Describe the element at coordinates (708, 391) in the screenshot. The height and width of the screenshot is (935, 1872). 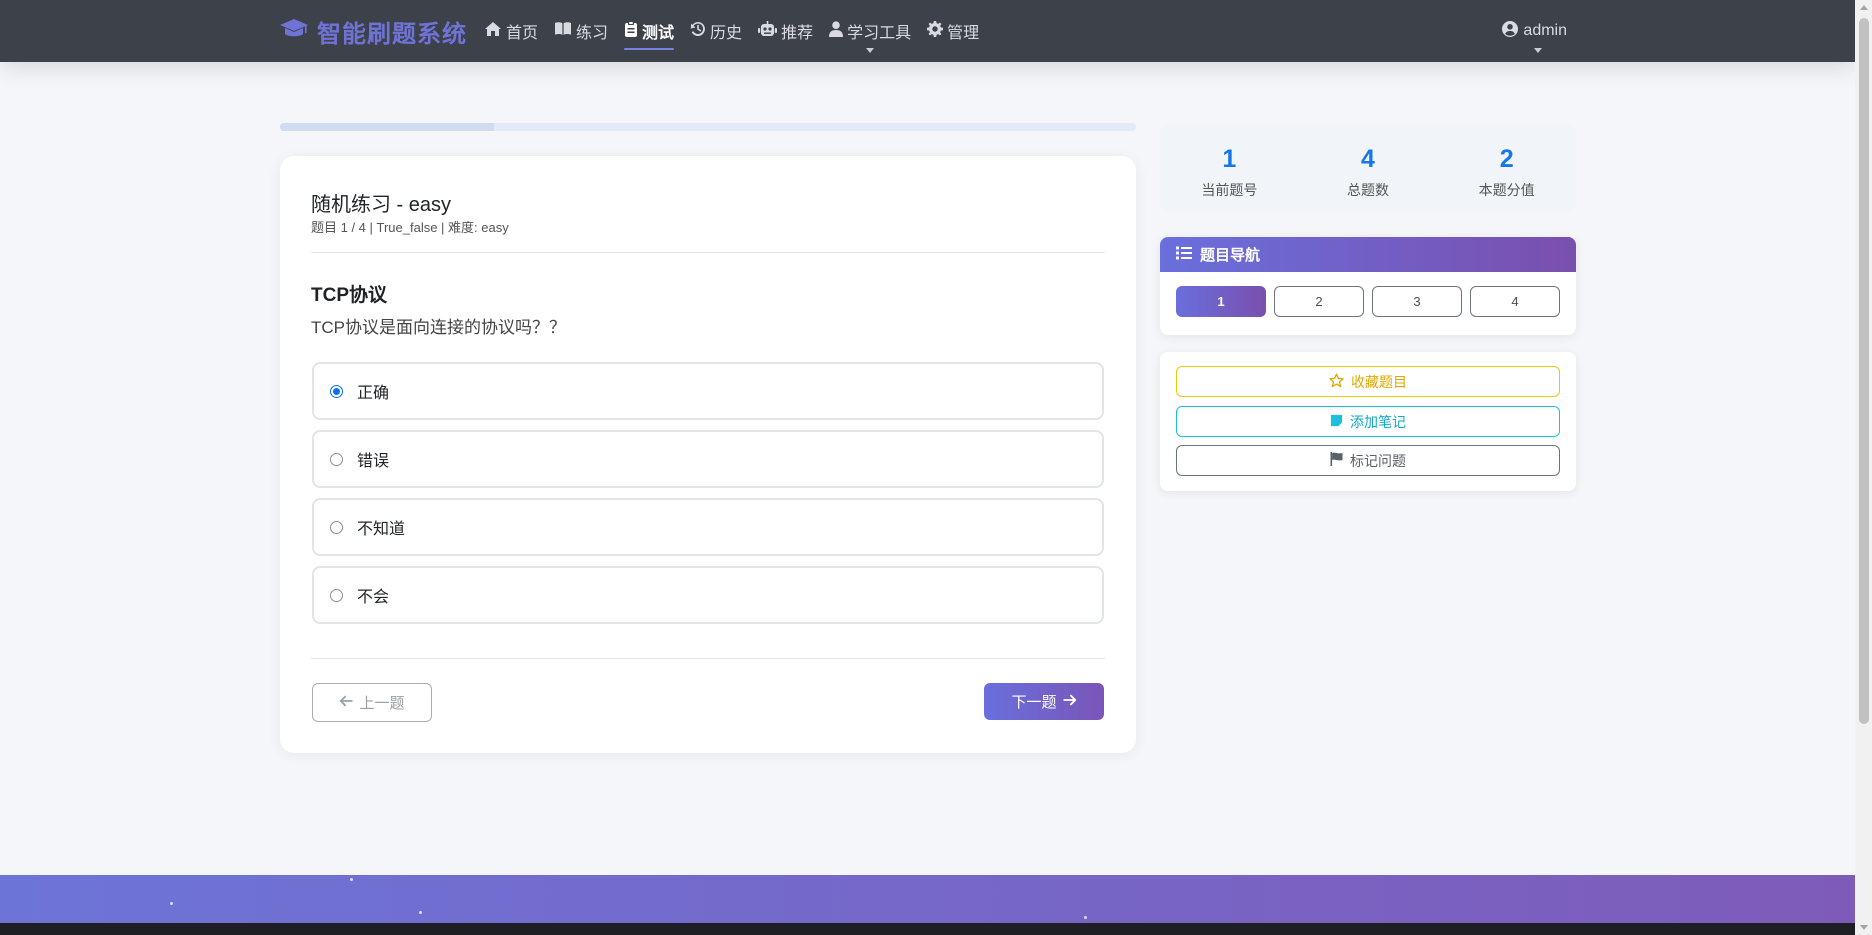
I see `answer-option: 正确` at that location.